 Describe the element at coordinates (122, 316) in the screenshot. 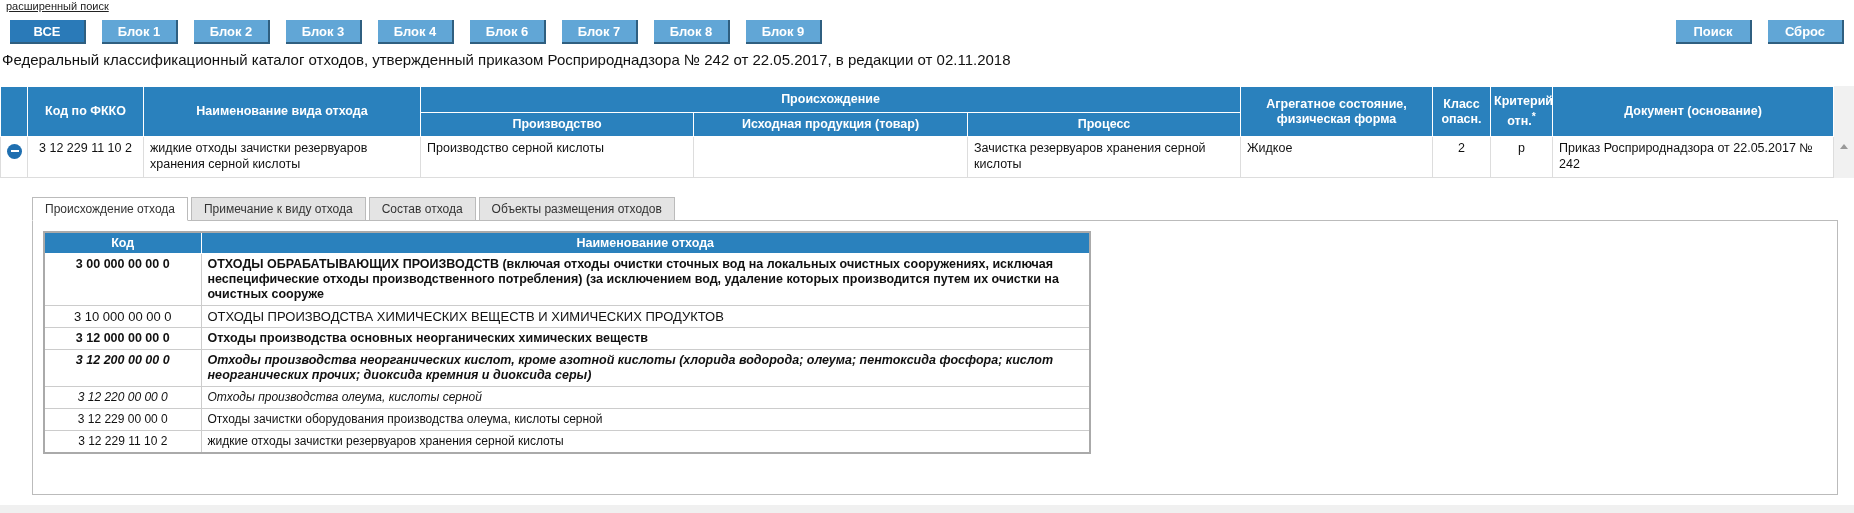

I see `table-cell: 3 10 000 00 00 0` at that location.